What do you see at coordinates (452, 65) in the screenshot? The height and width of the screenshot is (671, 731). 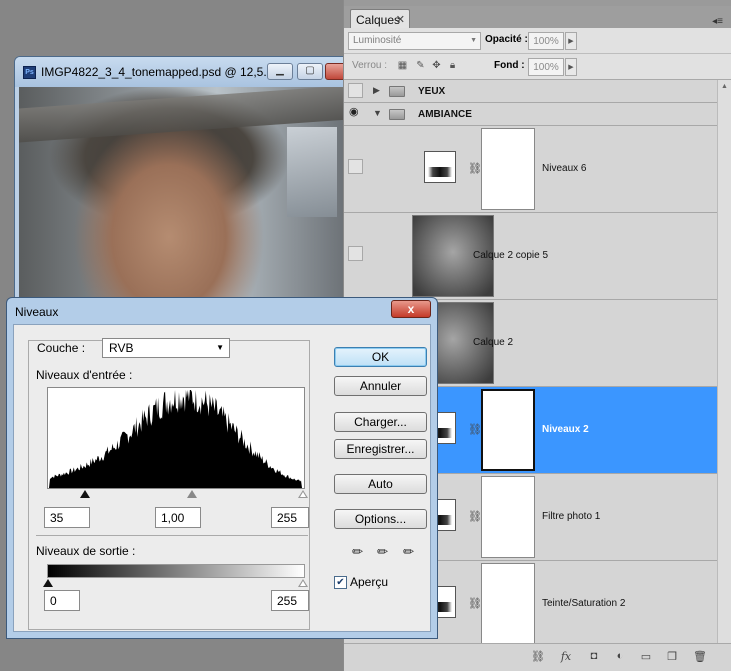 I see `lock-all-icon: 🔒︎` at bounding box center [452, 65].